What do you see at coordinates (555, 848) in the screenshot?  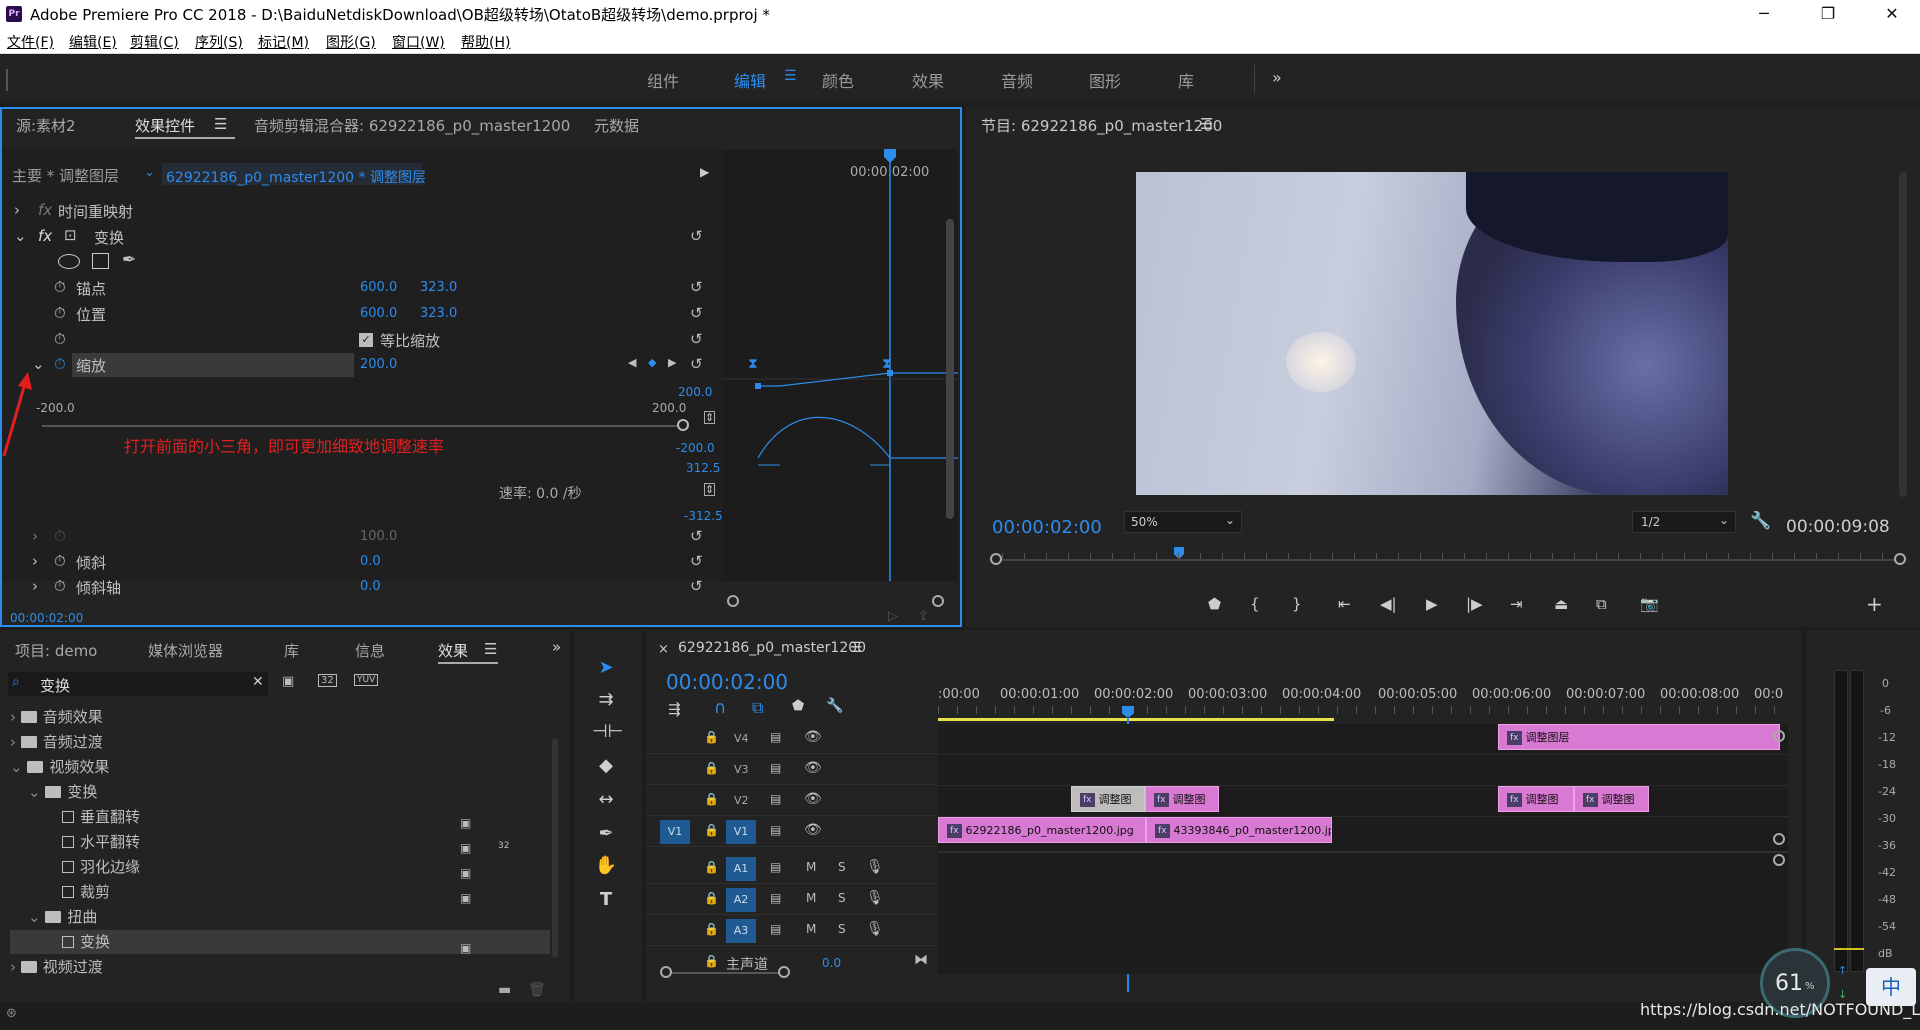 I see `tree-scrollbar` at bounding box center [555, 848].